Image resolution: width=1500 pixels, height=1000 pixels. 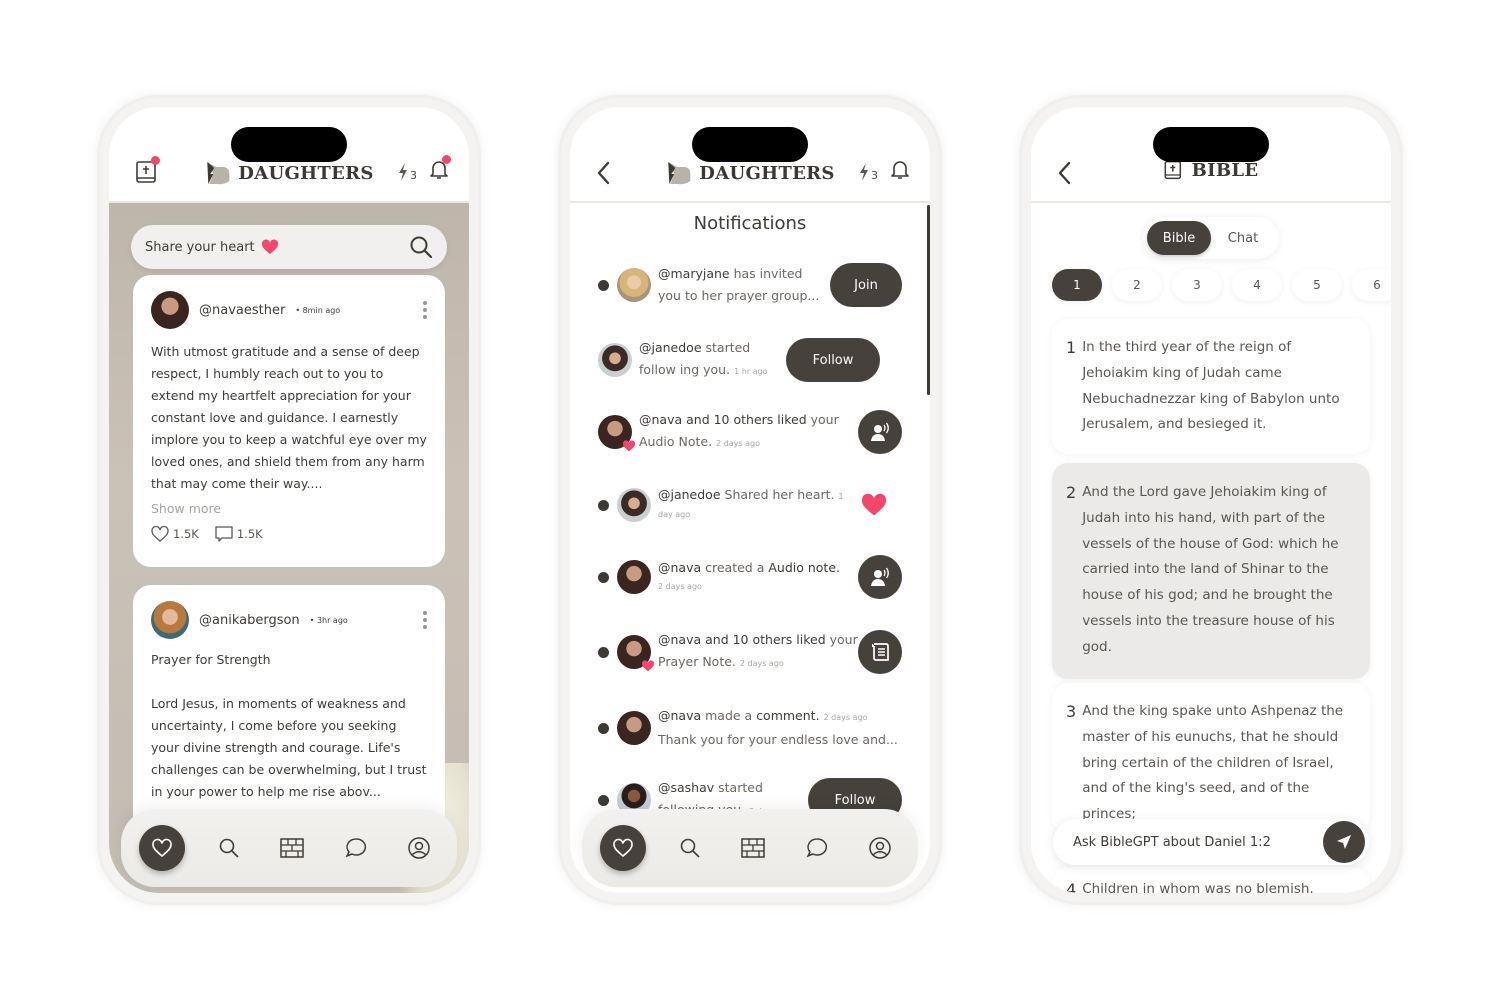 What do you see at coordinates (446, 159) in the screenshot?
I see `notifications-badge-dot` at bounding box center [446, 159].